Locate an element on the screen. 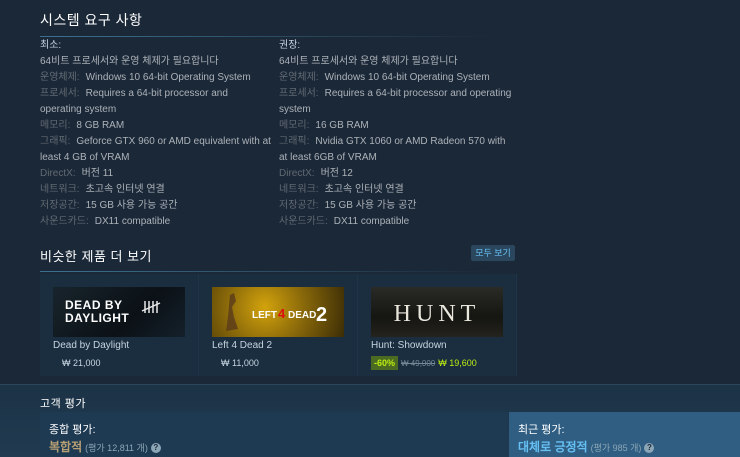 This screenshot has width=740, height=457. game-price: ₩ 21,000 is located at coordinates (81, 363).